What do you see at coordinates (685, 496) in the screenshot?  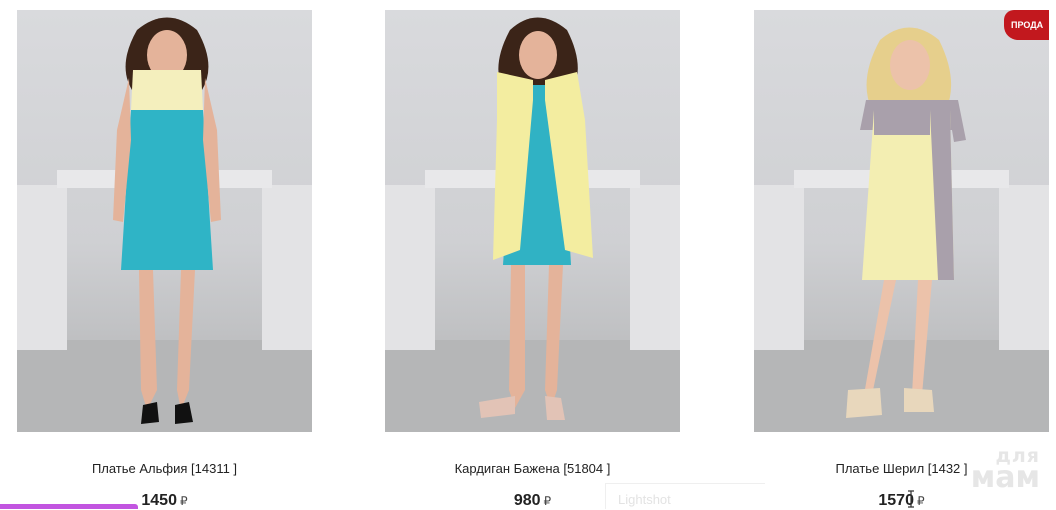 I see `lightshot-overlay: Lightshot` at bounding box center [685, 496].